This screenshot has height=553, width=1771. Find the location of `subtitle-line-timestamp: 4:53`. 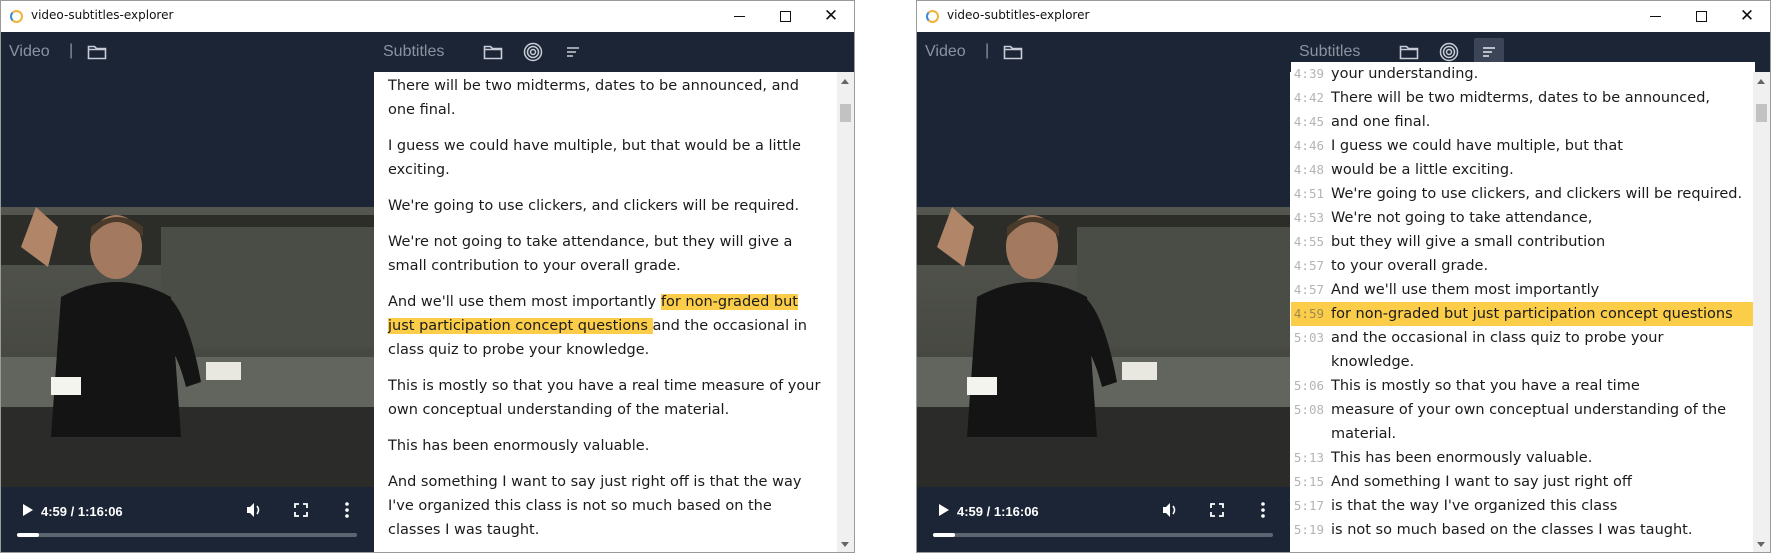

subtitle-line-timestamp: 4:53 is located at coordinates (1311, 218).